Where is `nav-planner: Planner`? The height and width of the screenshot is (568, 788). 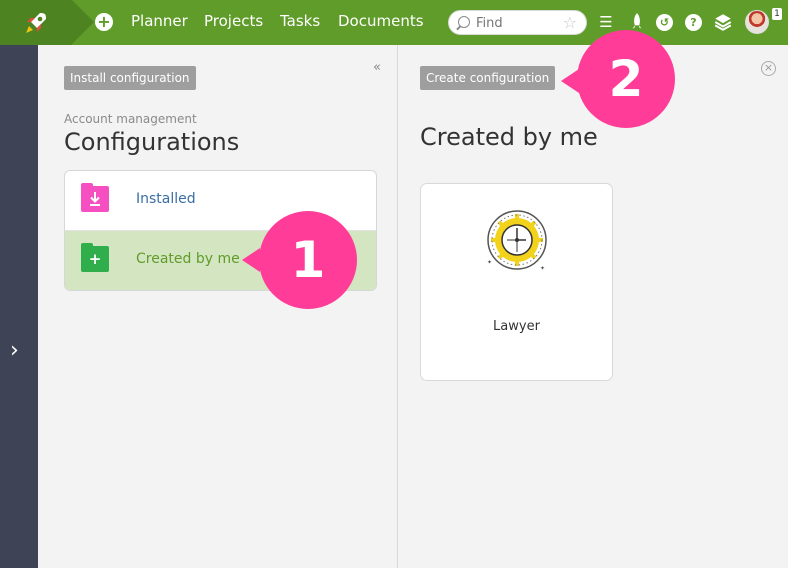
nav-planner: Planner is located at coordinates (159, 21).